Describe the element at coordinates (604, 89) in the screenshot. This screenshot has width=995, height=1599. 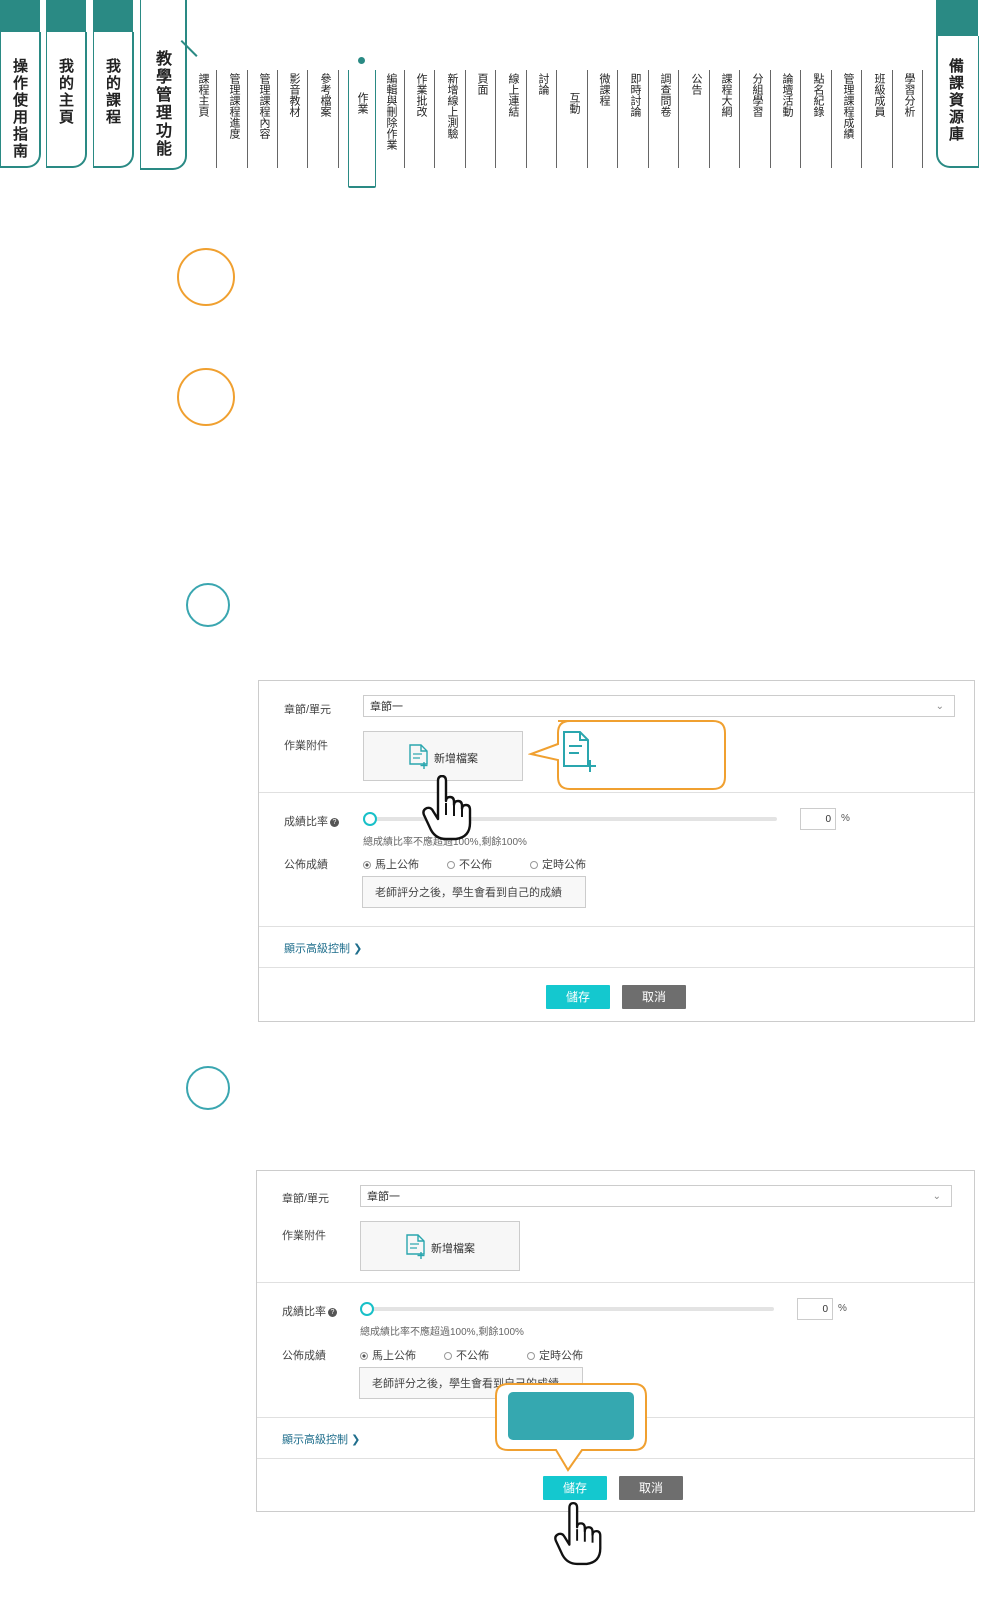
I see `sub-tab-label: 微課程` at that location.